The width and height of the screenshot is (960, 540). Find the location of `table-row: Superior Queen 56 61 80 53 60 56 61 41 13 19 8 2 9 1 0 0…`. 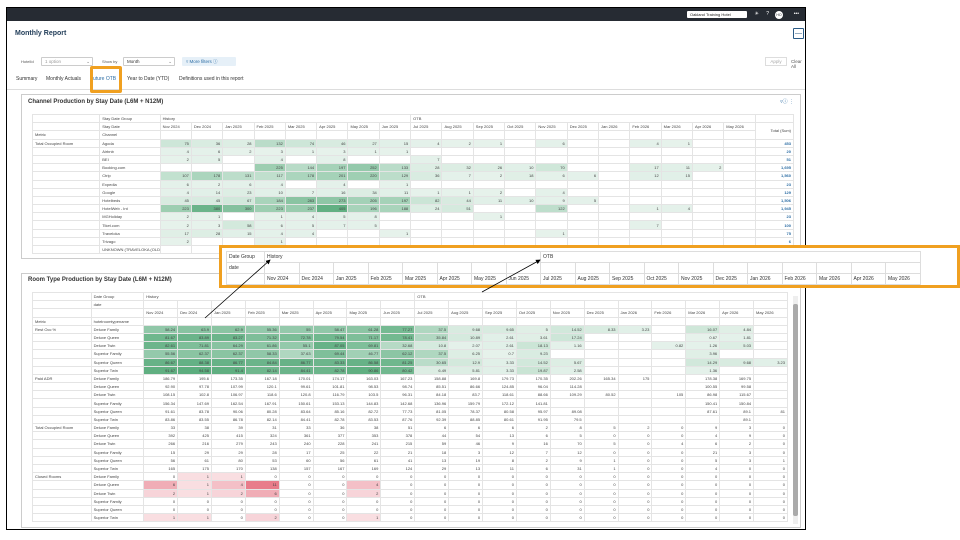

table-row: Superior Queen 56 61 80 53 60 56 61 41 13 19 8 2 9 1 0 0… is located at coordinates (410, 460).